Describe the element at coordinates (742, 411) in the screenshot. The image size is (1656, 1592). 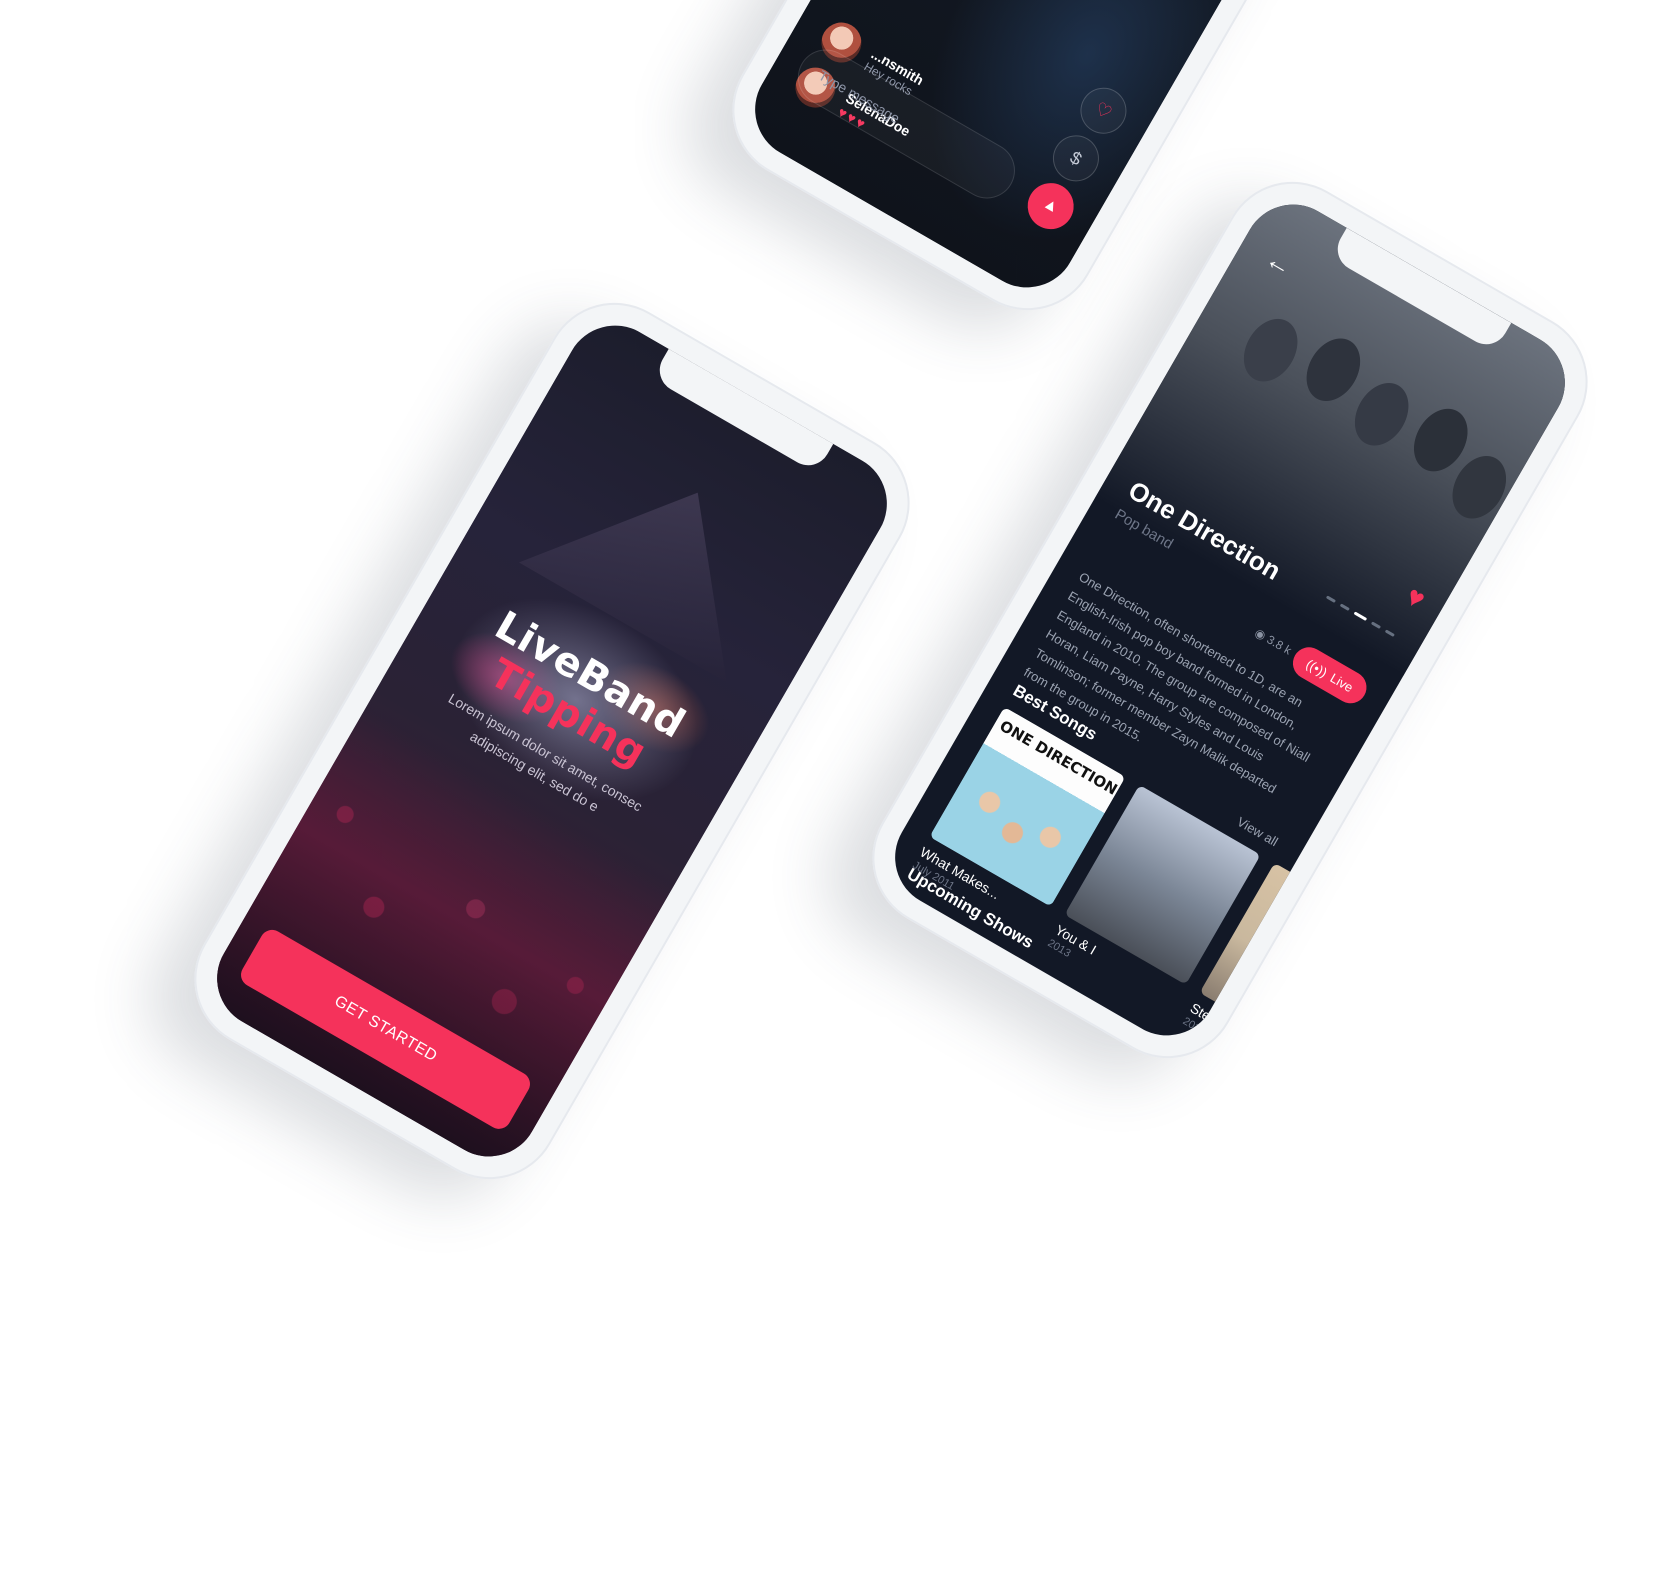
I see `notch` at that location.